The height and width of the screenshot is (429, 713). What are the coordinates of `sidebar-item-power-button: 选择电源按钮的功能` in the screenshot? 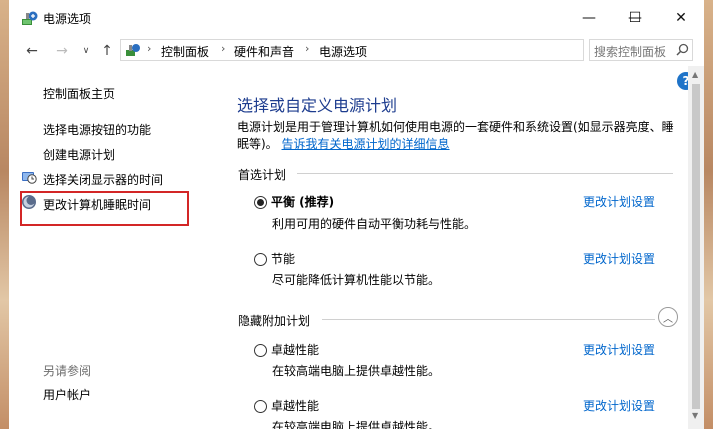 It's located at (97, 129).